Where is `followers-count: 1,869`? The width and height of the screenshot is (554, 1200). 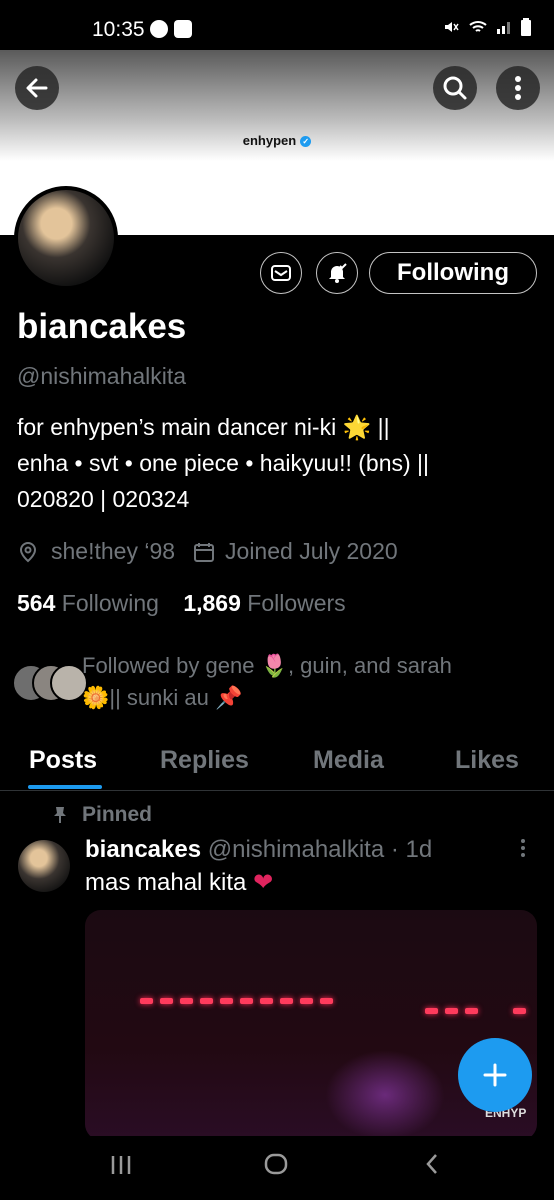
followers-count: 1,869 is located at coordinates (212, 603).